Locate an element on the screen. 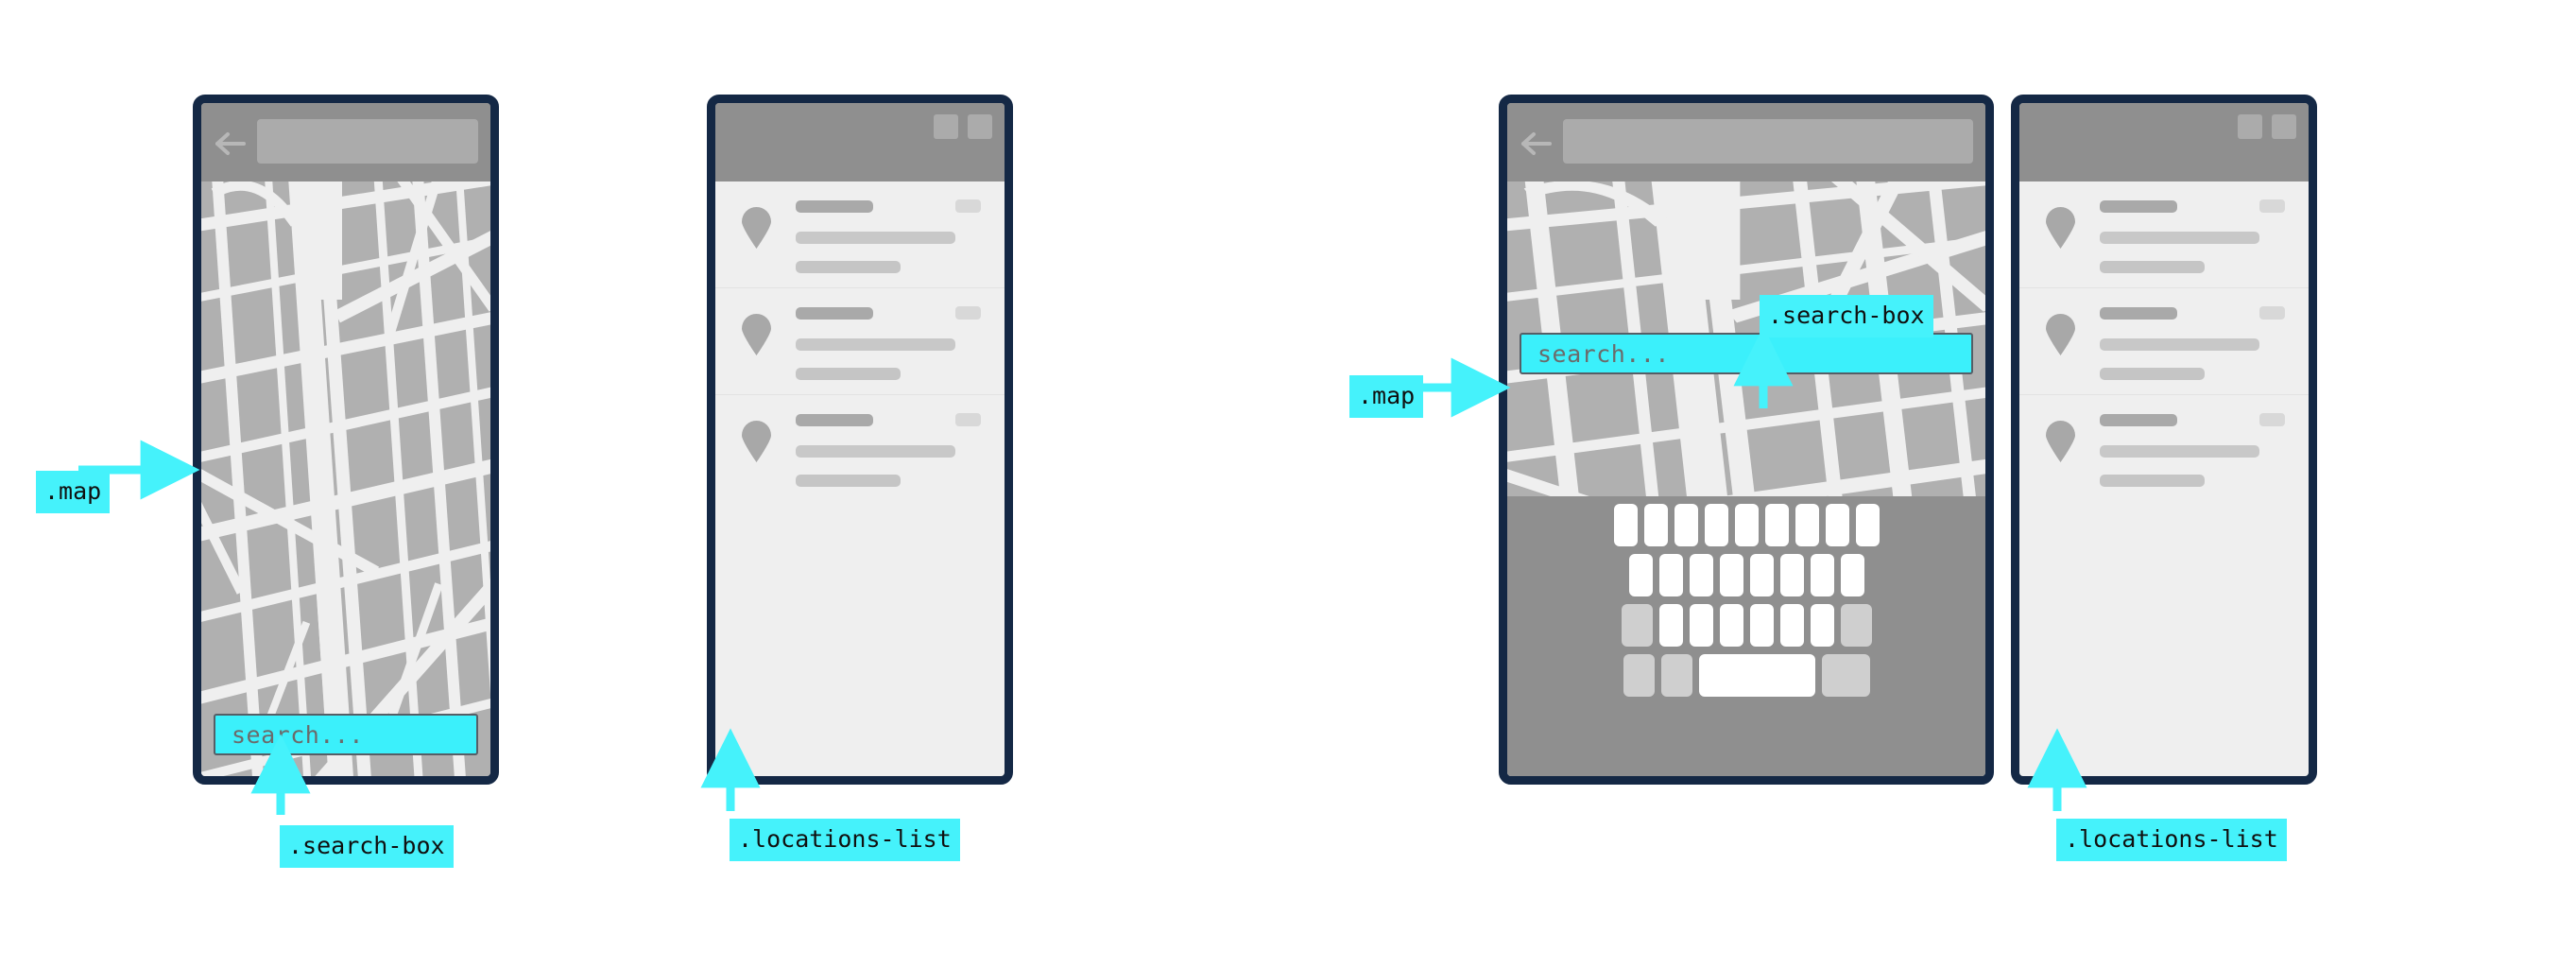 The width and height of the screenshot is (2576, 968). annotation-label-search-box-right: .search-box is located at coordinates (1846, 316).